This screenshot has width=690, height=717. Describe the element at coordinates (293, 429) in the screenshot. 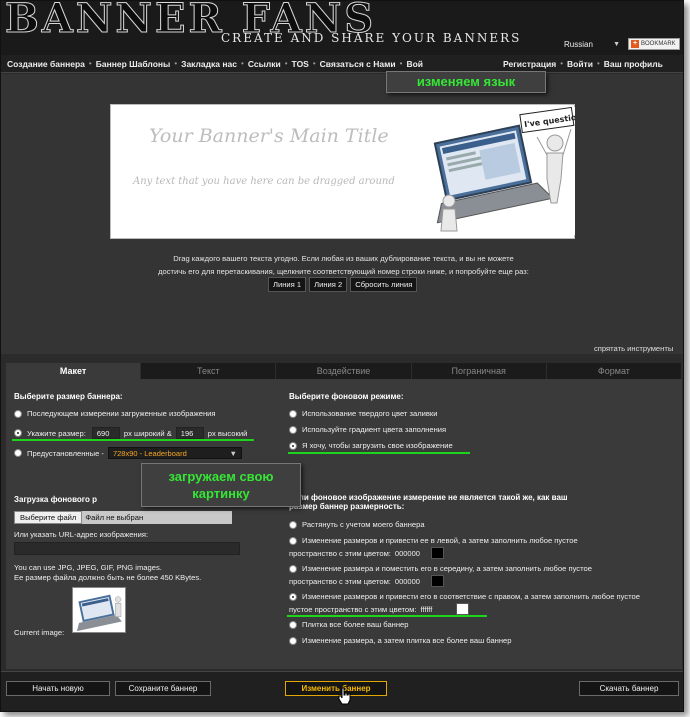

I see `bg-gradient-radio` at that location.